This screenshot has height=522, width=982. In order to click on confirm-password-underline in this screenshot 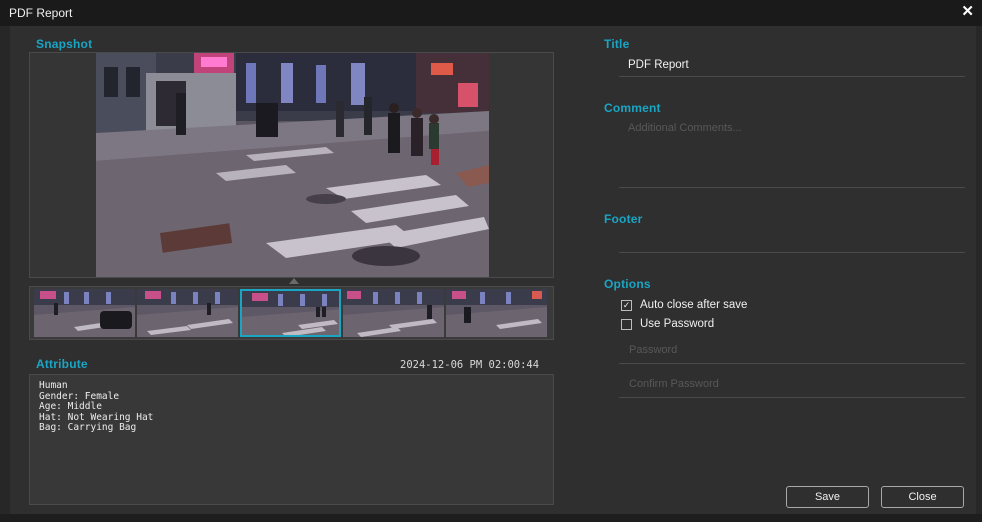, I will do `click(792, 397)`.